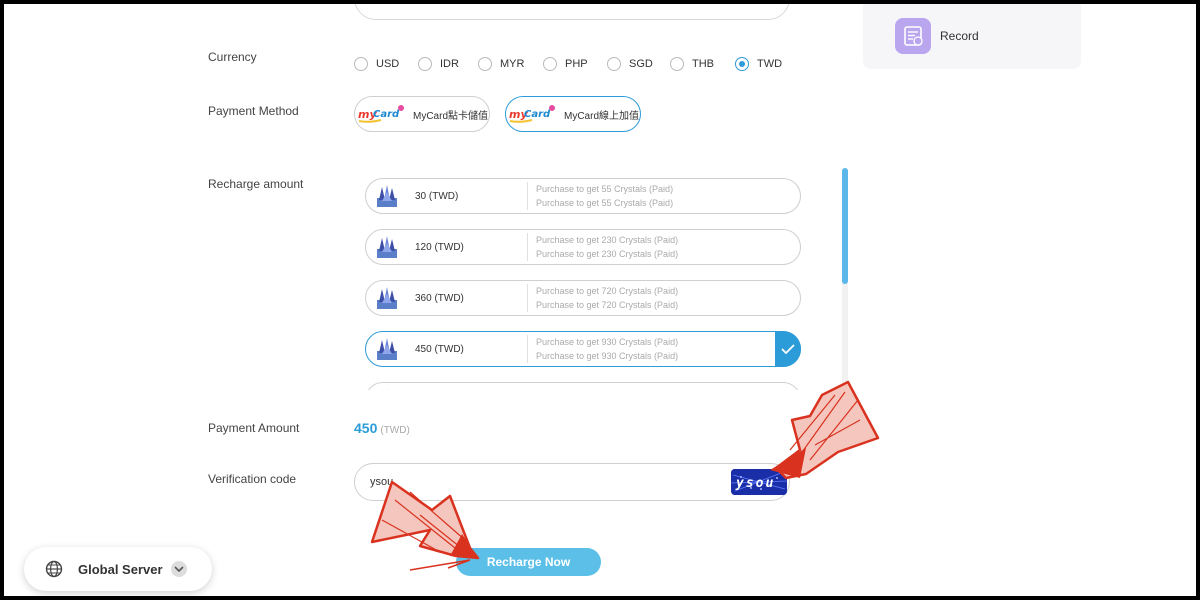  I want to click on currency-radio-usd: USD, so click(376, 64).